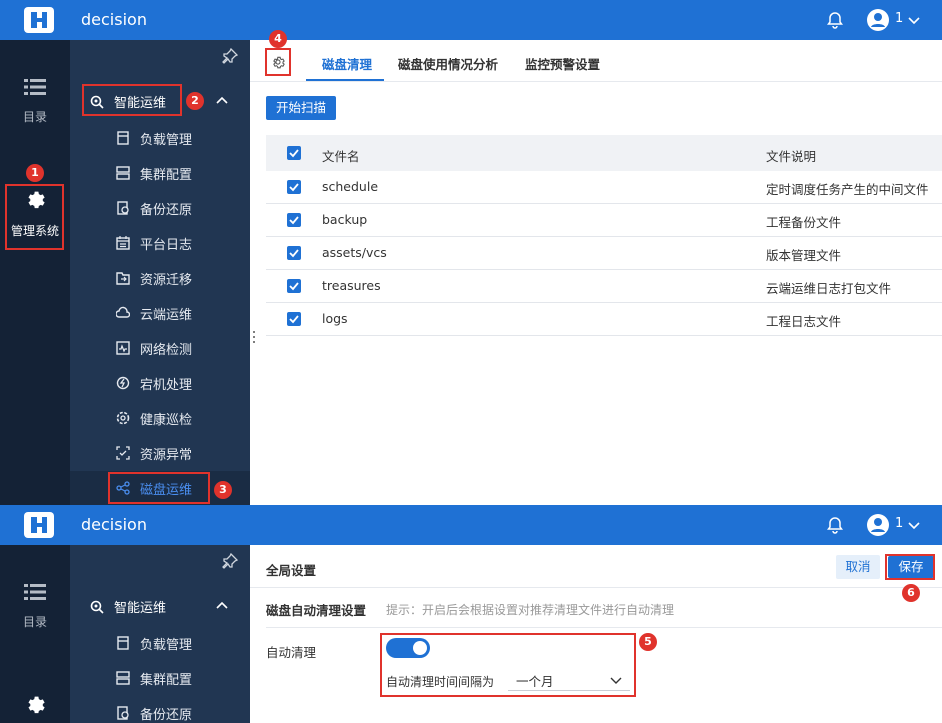 This screenshot has height=723, width=942. Describe the element at coordinates (301, 108) in the screenshot. I see `start-scan-button: 开始扫描` at that location.